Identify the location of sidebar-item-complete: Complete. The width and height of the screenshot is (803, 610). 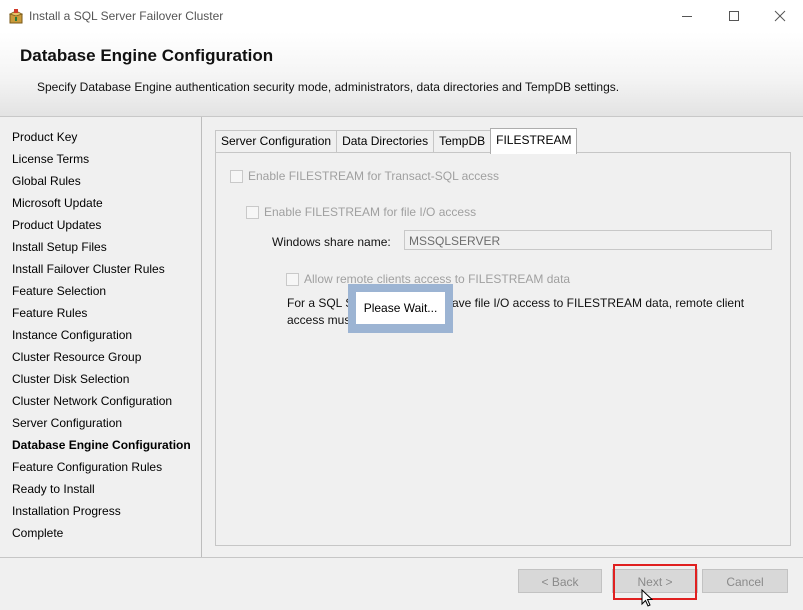
(101, 536).